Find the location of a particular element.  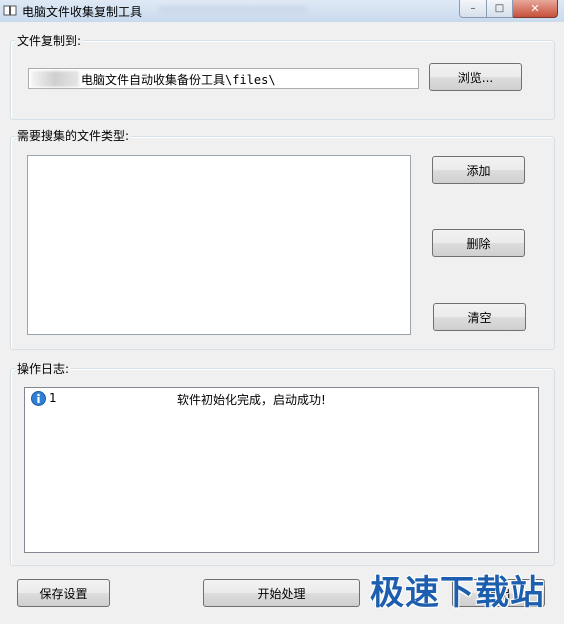

close-button: ✕ is located at coordinates (535, 9).